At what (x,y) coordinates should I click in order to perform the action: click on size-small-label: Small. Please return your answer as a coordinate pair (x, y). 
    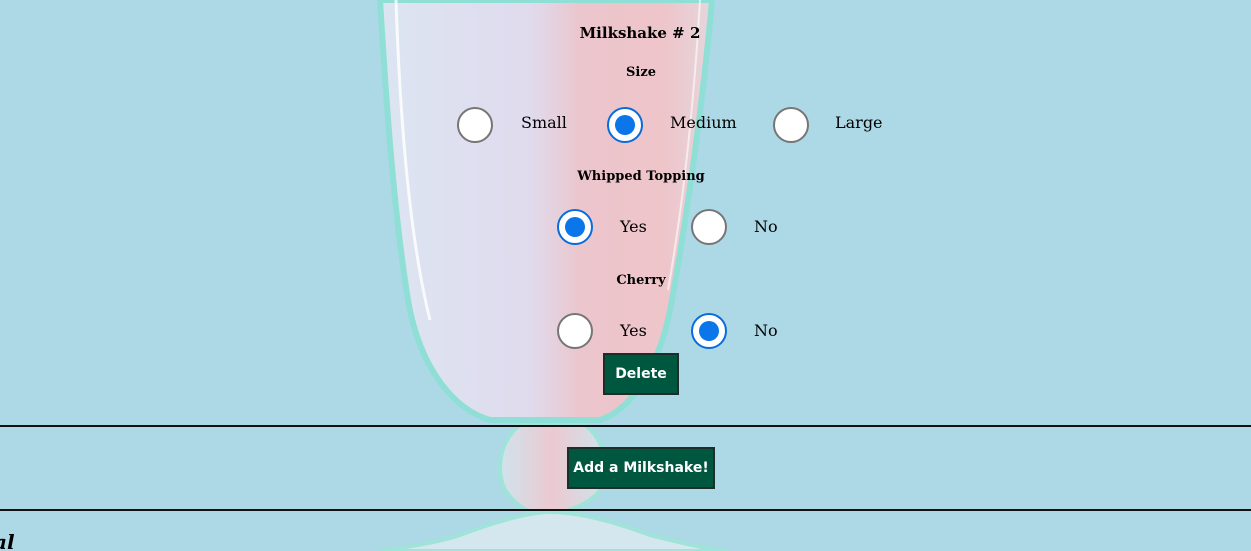
    Looking at the image, I should click on (544, 122).